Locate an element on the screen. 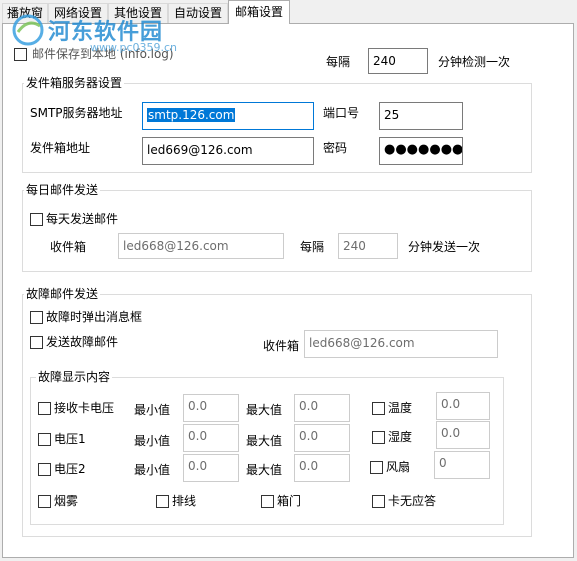 This screenshot has width=577, height=561. humidity-label: 湿度 is located at coordinates (400, 437).